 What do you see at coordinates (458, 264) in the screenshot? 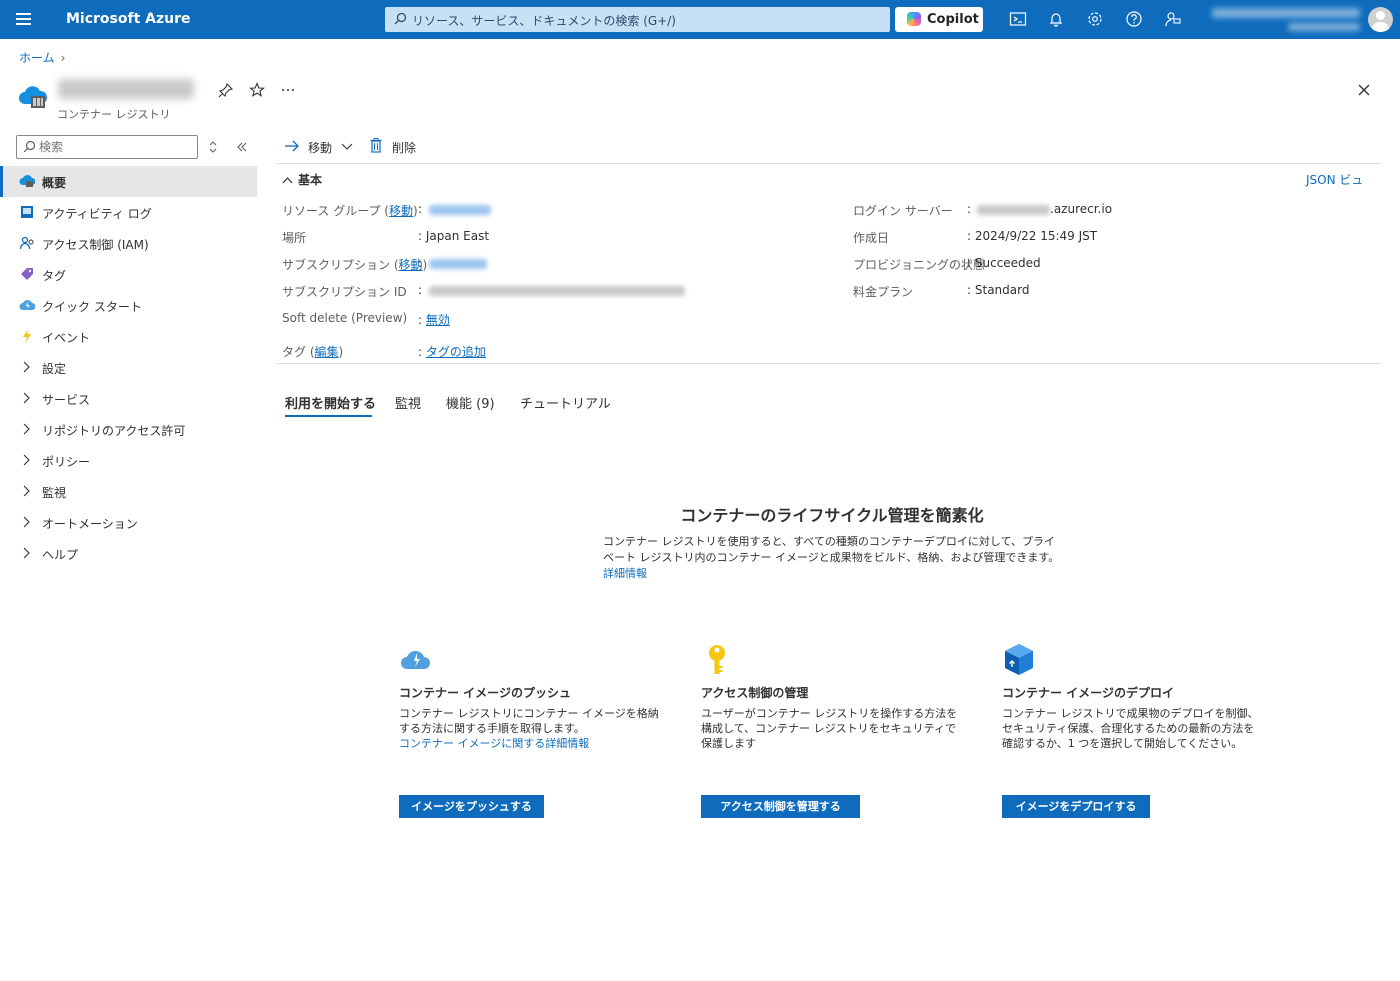
I see `subscription-value-blurred` at bounding box center [458, 264].